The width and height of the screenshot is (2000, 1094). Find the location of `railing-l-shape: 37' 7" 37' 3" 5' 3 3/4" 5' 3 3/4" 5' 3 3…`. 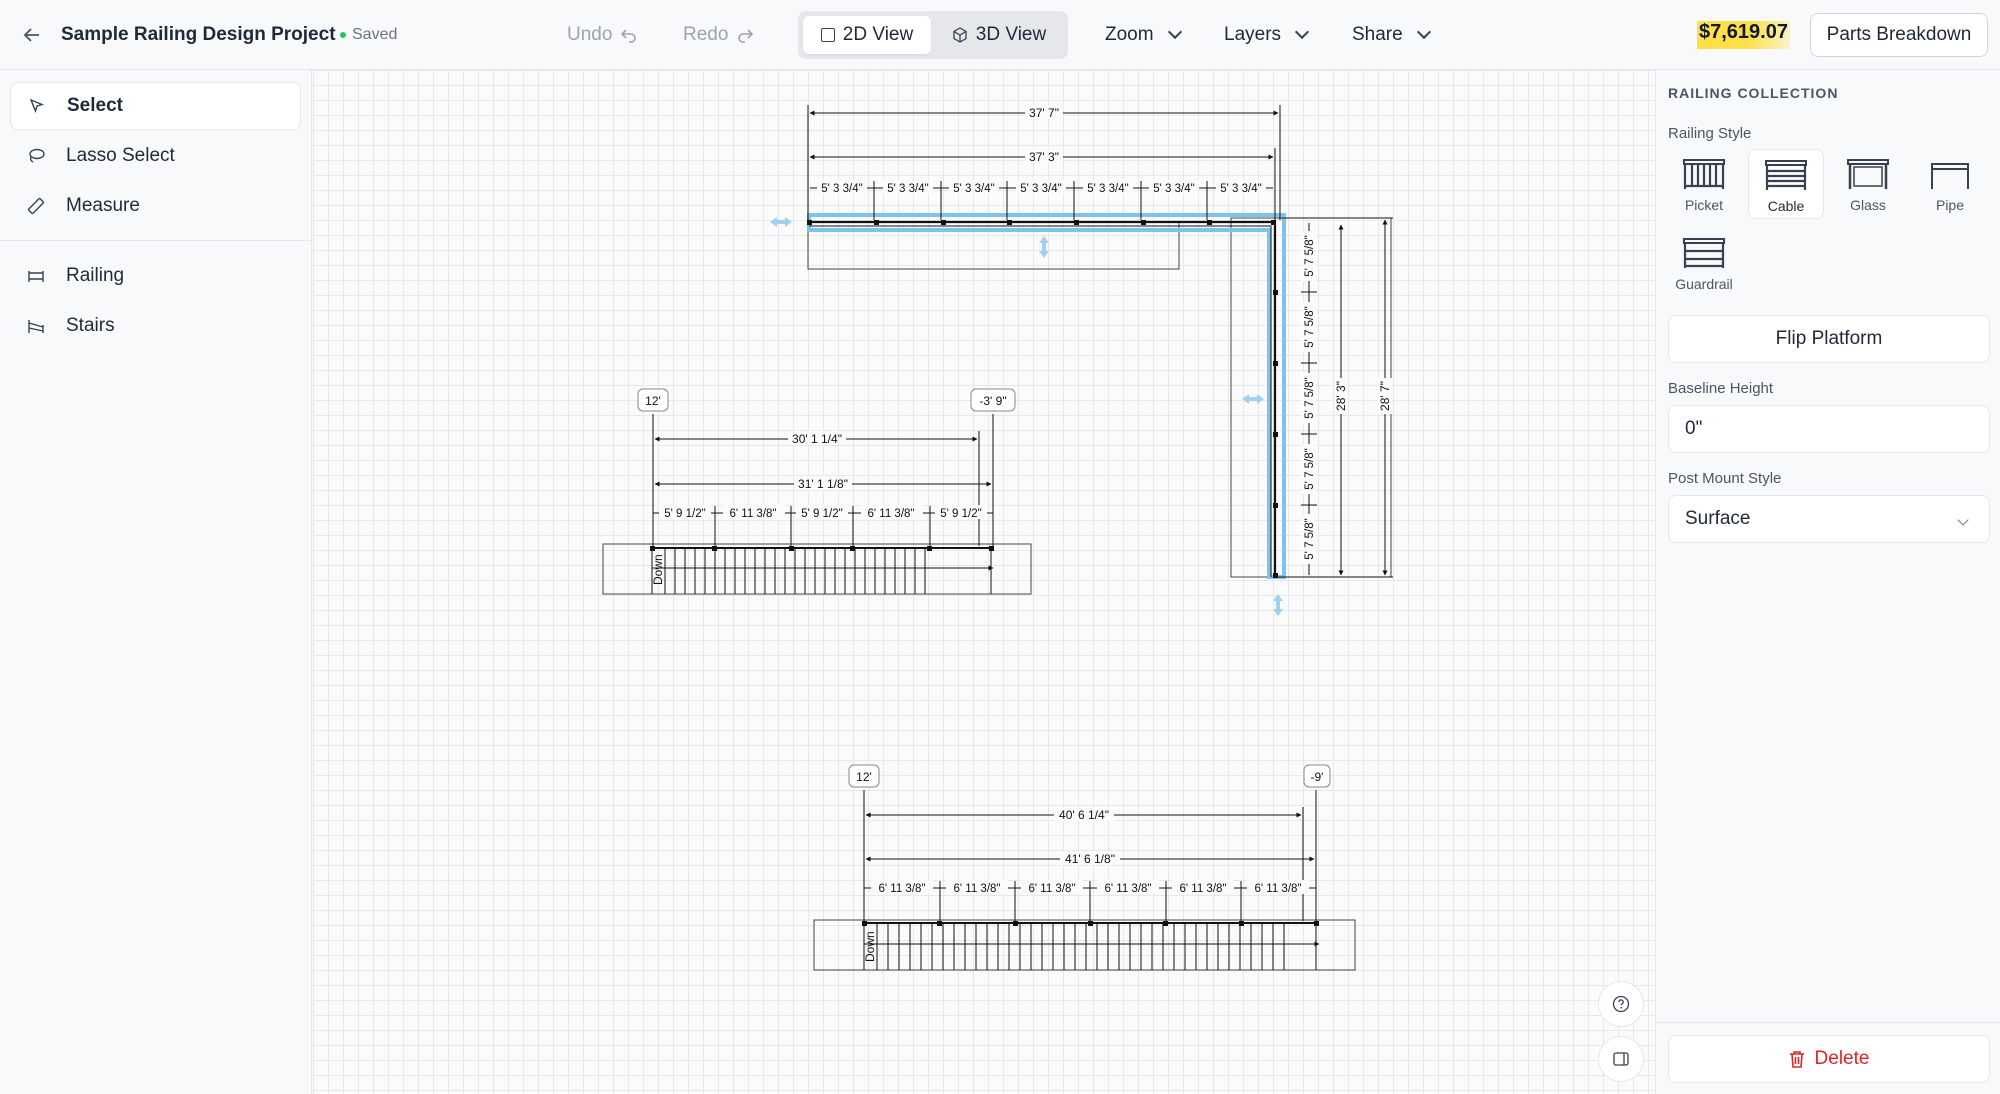

railing-l-shape: 37' 7" 37' 3" 5' 3 3/4" 5' 3 3/4" 5' 3 3… is located at coordinates (1081, 360).